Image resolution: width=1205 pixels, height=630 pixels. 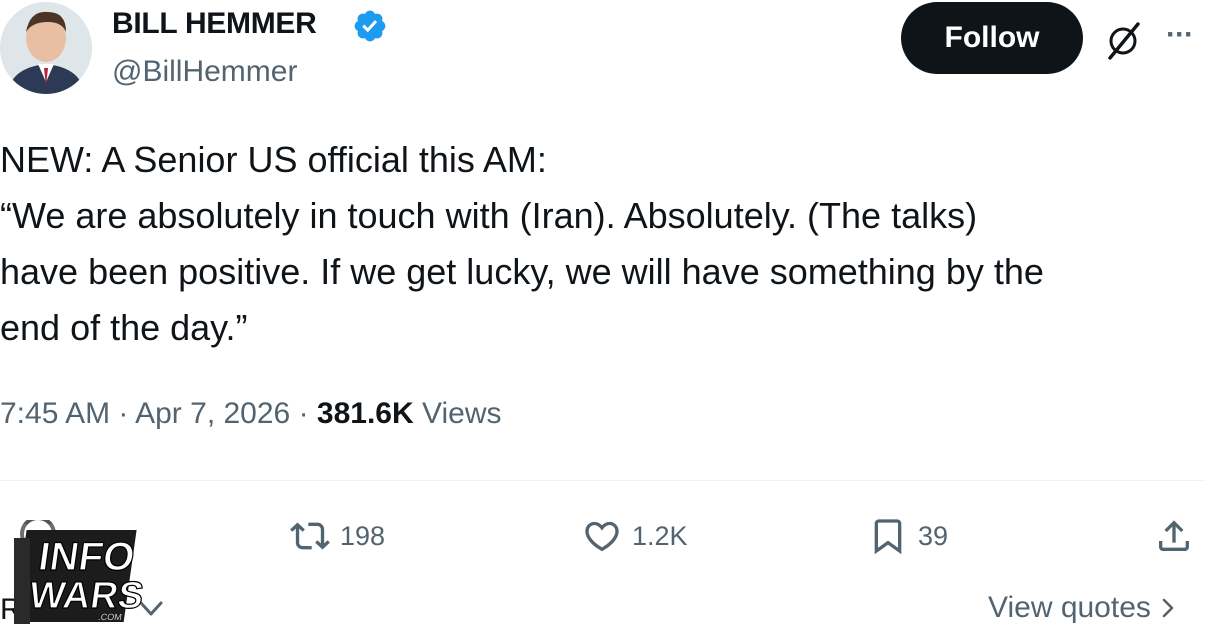 I want to click on view-quotes-label: View quotes, so click(x=1069, y=607).